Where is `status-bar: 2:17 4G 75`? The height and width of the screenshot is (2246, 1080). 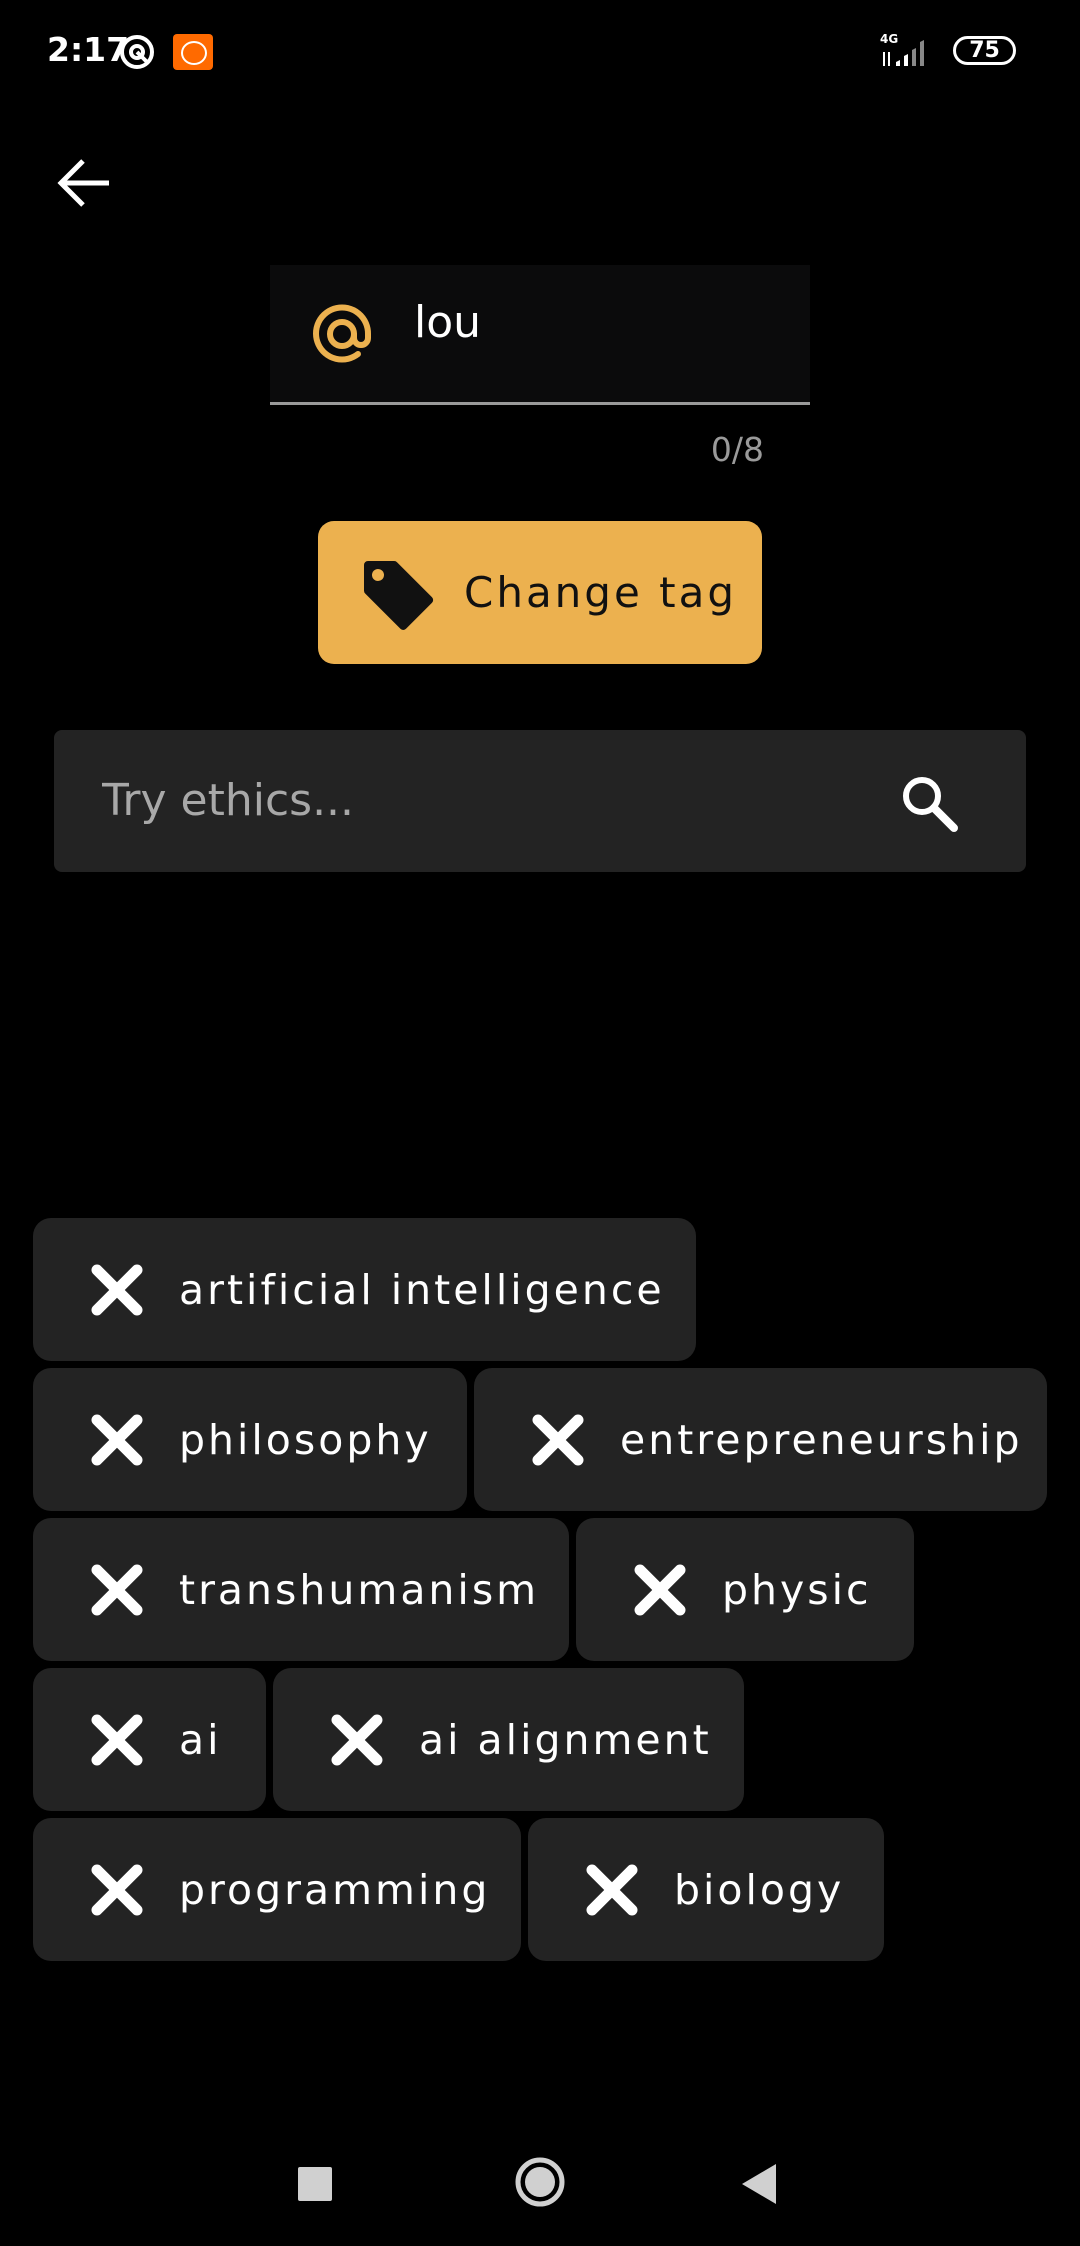
status-bar: 2:17 4G 75 is located at coordinates (540, 50).